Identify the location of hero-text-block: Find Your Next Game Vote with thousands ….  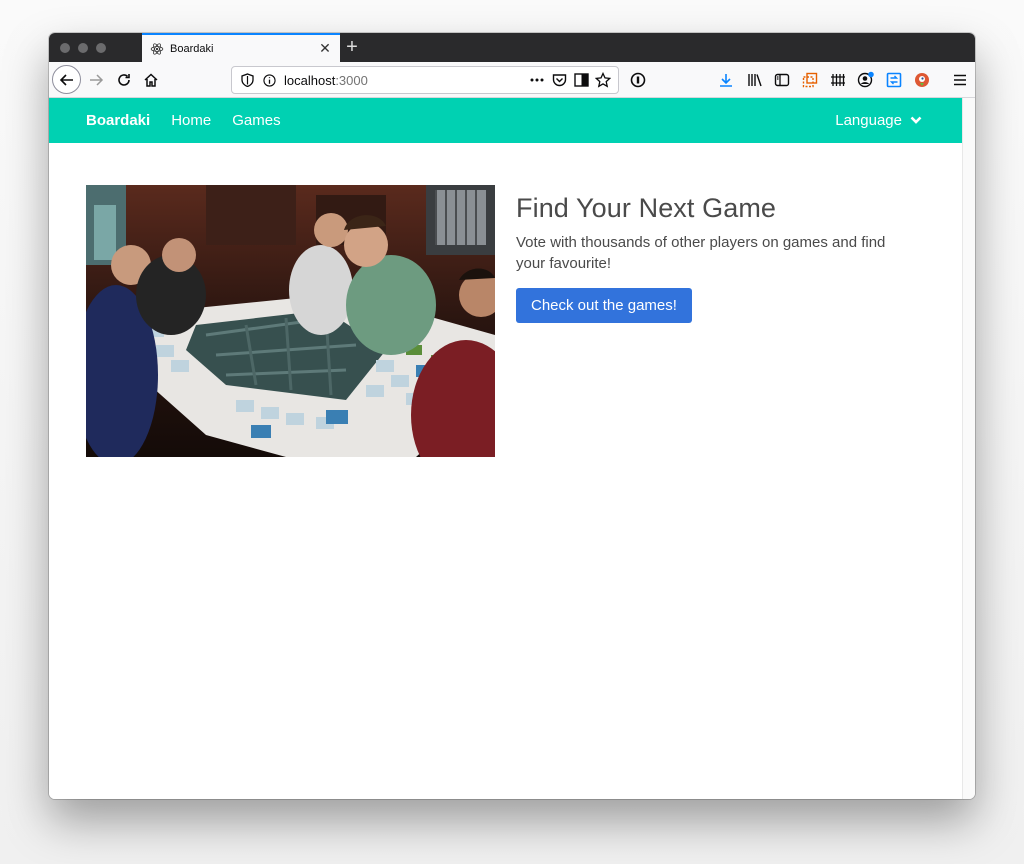
(726, 258).